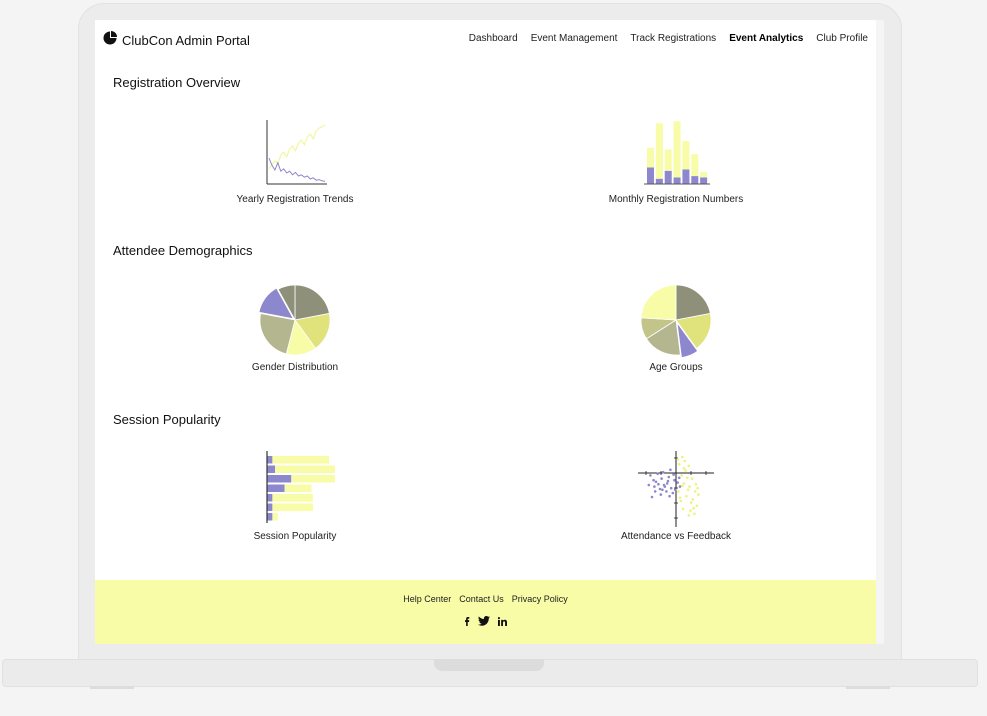 Image resolution: width=987 pixels, height=716 pixels. What do you see at coordinates (489, 665) in the screenshot?
I see `laptop-notch` at bounding box center [489, 665].